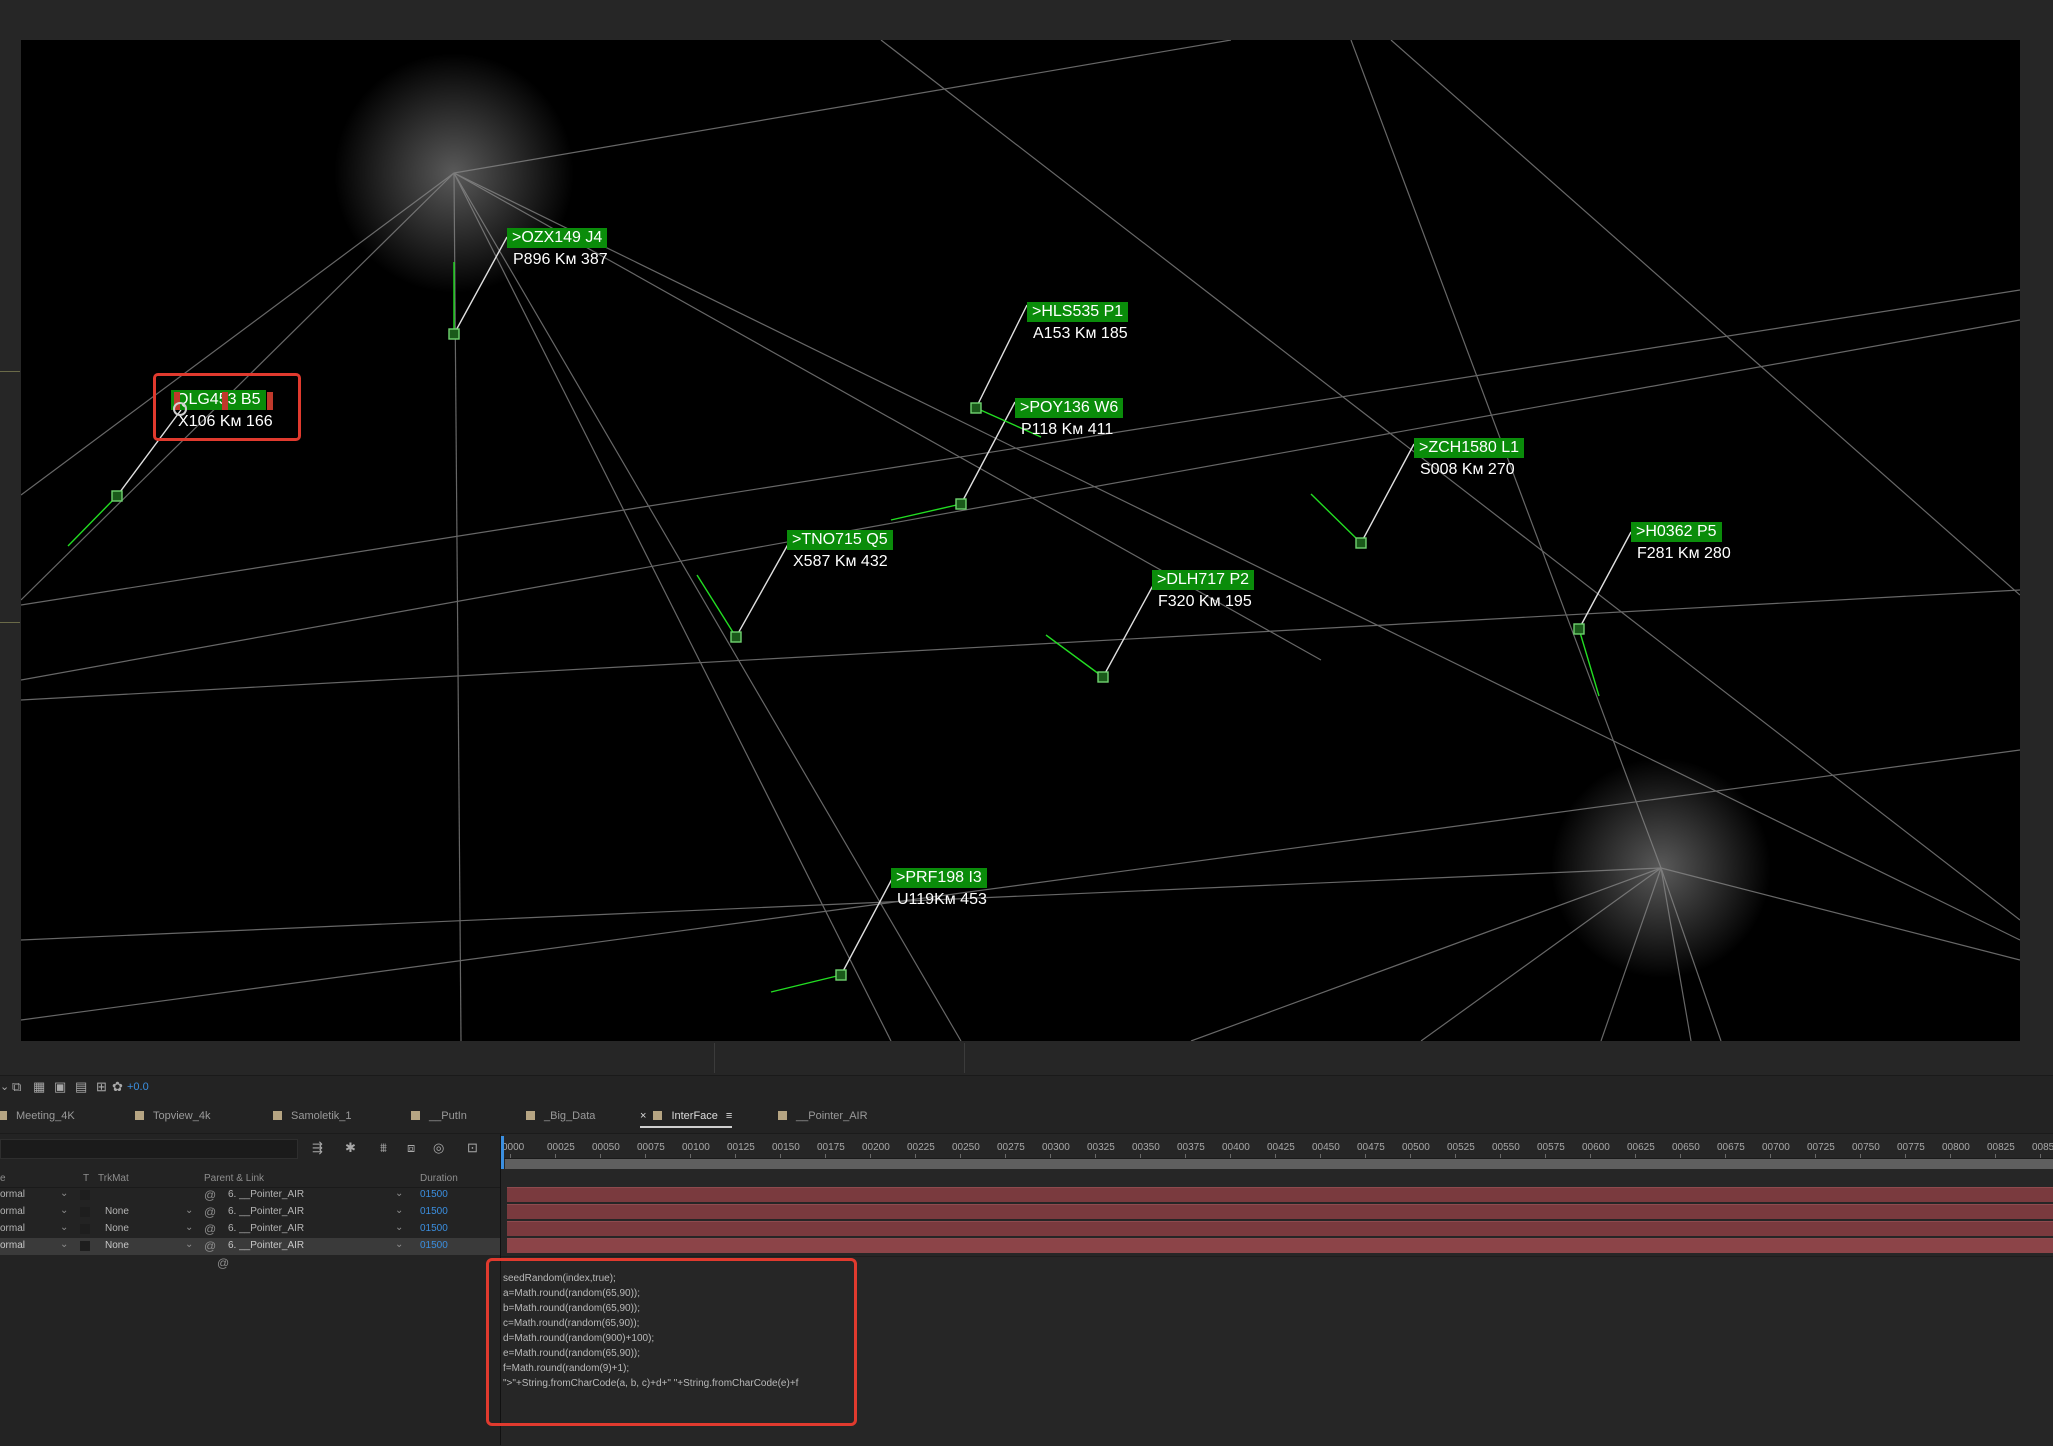  What do you see at coordinates (729, 1116) in the screenshot?
I see `tab-menu-icon: ≡` at bounding box center [729, 1116].